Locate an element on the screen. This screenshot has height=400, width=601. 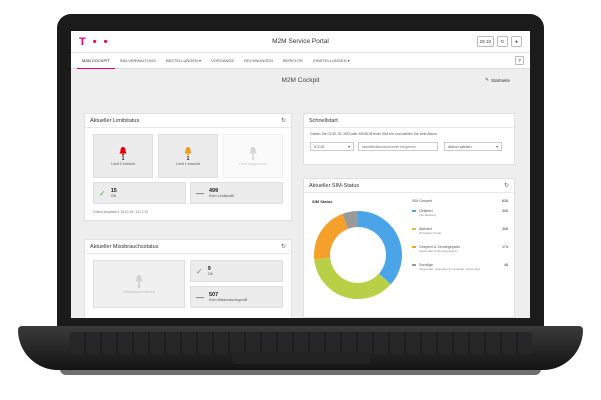
limit-evaluated-label: Limit ausgewertet is located at coordinates (253, 163).